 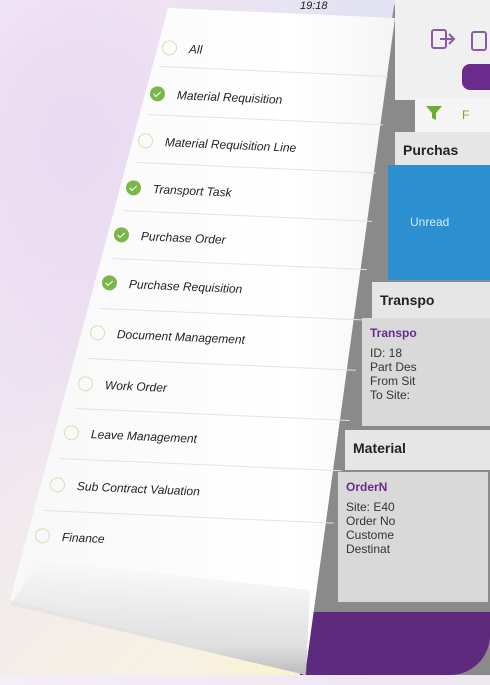 I want to click on card-title: Transpo, so click(x=393, y=333).